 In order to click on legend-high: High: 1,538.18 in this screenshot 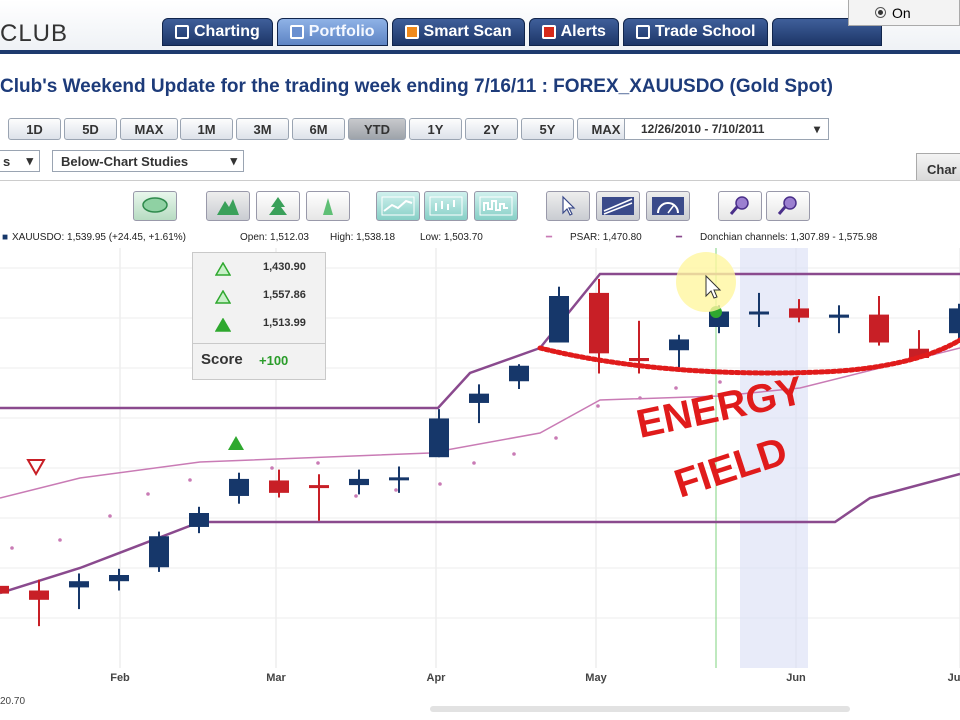, I will do `click(363, 237)`.